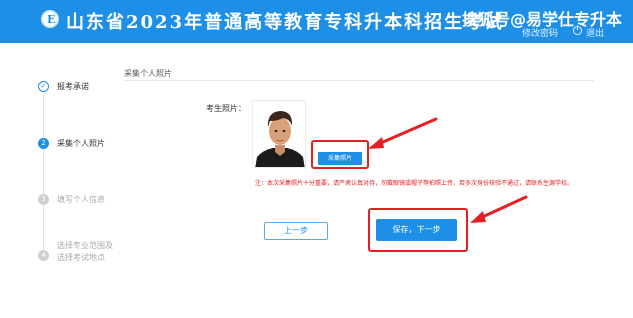  Describe the element at coordinates (73, 86) in the screenshot. I see `step-label: 报考承诺` at that location.